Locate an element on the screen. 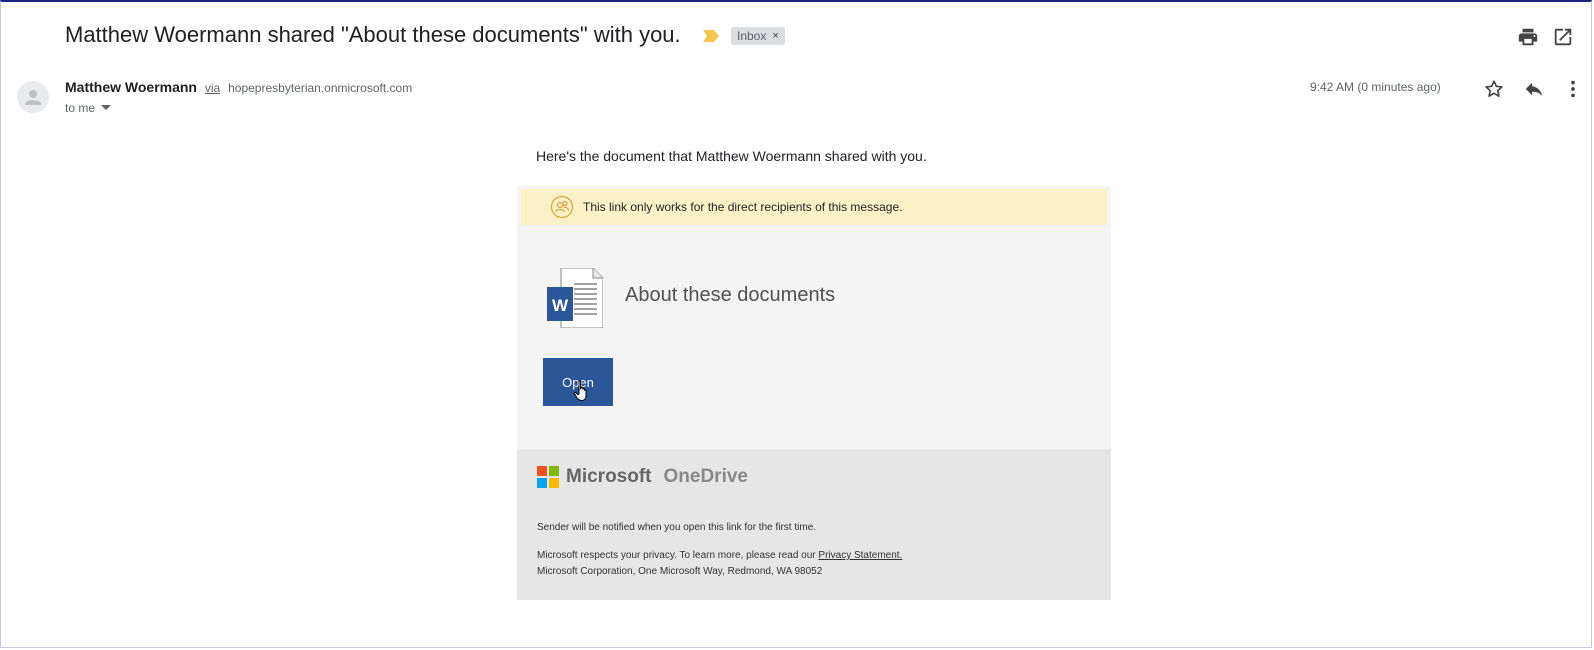  important-marker-icon is located at coordinates (711, 36).